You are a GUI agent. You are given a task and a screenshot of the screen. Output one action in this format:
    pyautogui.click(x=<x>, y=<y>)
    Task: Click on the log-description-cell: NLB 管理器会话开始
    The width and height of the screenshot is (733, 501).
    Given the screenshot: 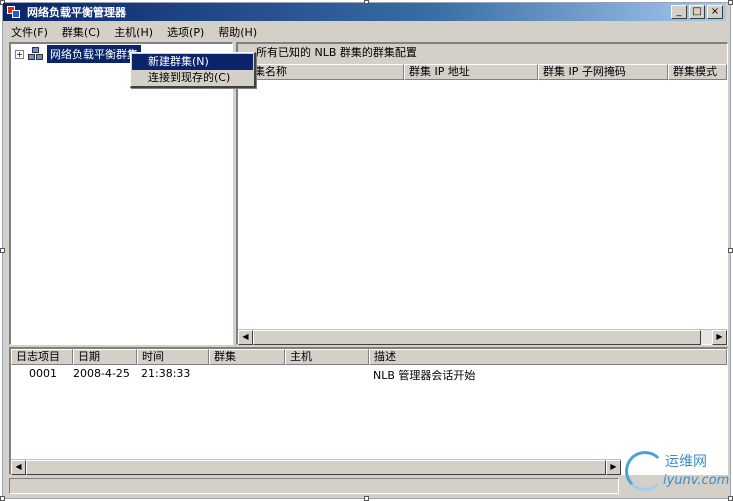 What is the action you would take?
    pyautogui.click(x=424, y=375)
    